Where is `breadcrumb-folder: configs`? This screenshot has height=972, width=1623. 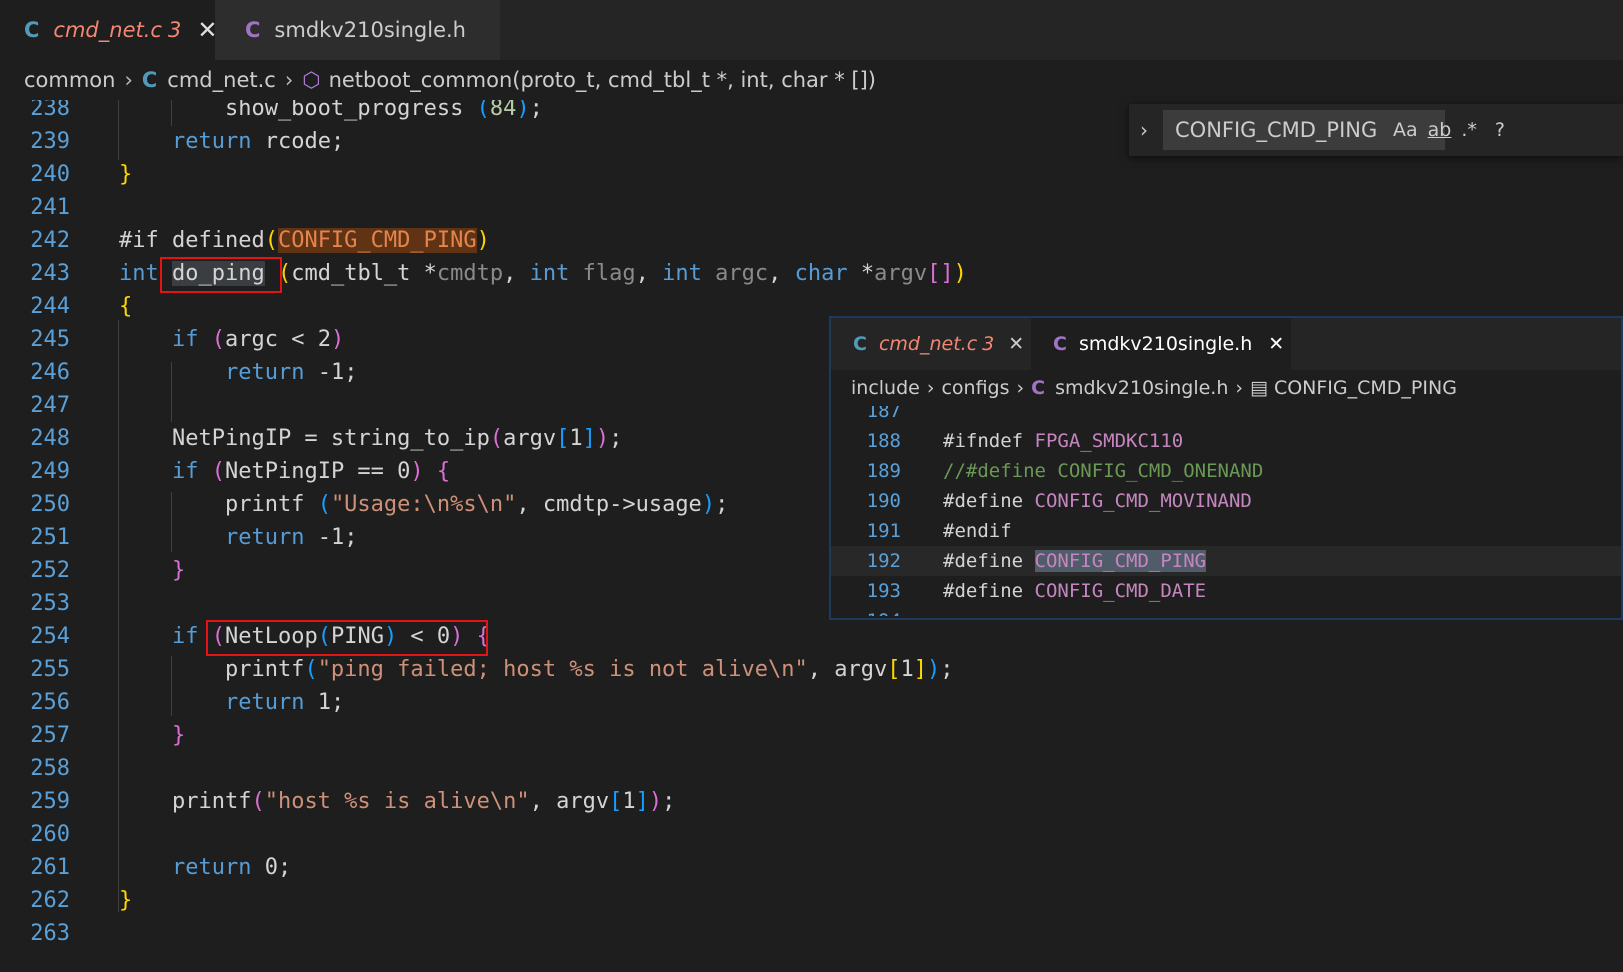 breadcrumb-folder: configs is located at coordinates (975, 388).